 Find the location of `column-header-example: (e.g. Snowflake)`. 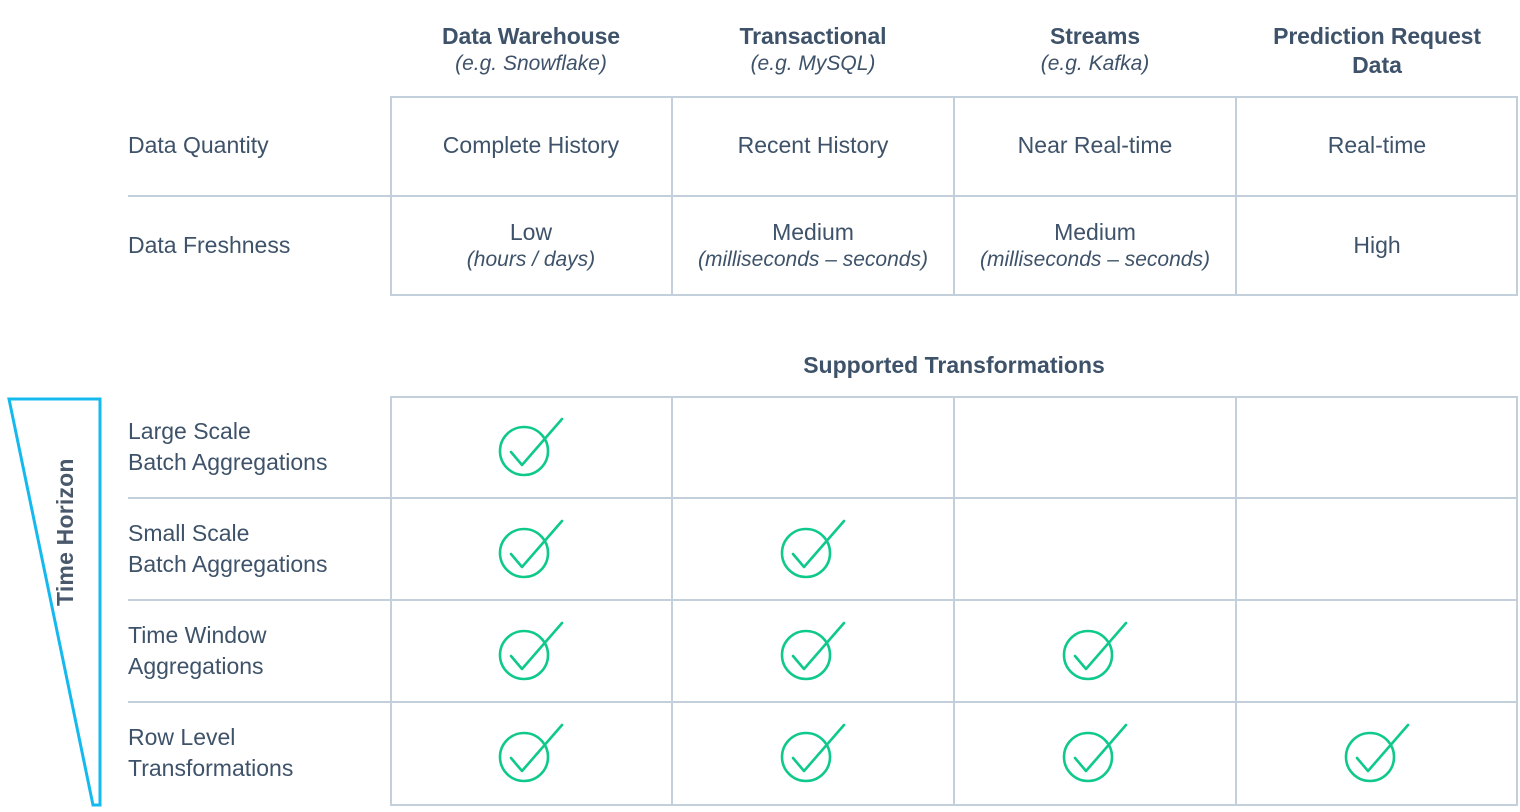

column-header-example: (e.g. Snowflake) is located at coordinates (531, 63).